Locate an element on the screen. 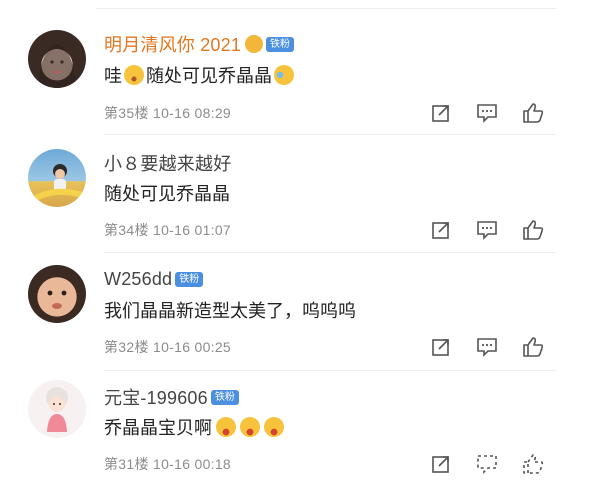 This screenshot has height=487, width=592. share-icon is located at coordinates (441, 464).